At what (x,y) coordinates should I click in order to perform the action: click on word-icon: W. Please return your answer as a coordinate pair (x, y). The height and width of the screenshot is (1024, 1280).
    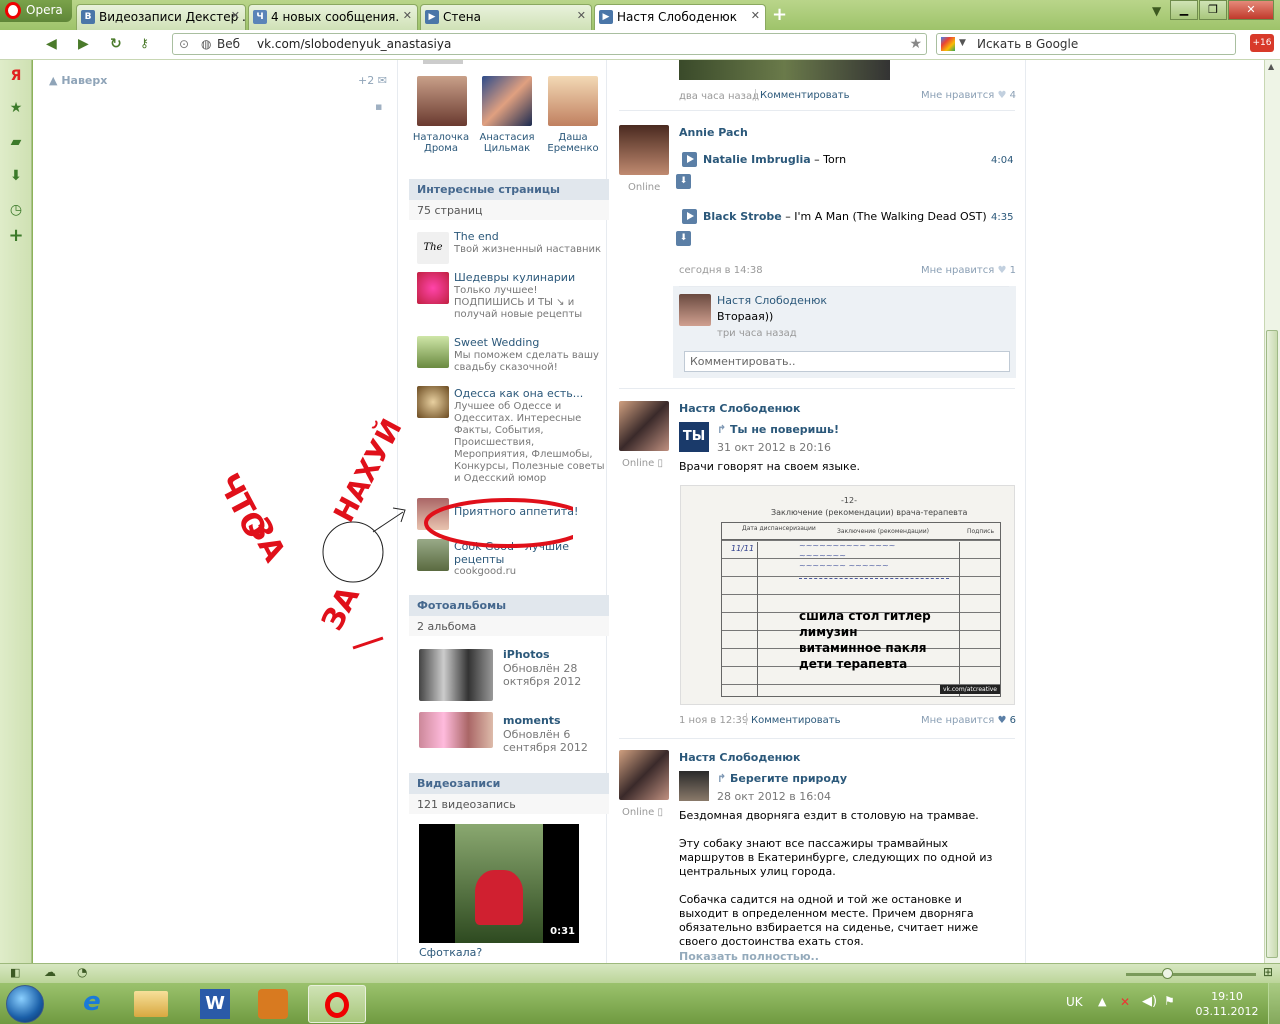
    Looking at the image, I should click on (215, 1004).